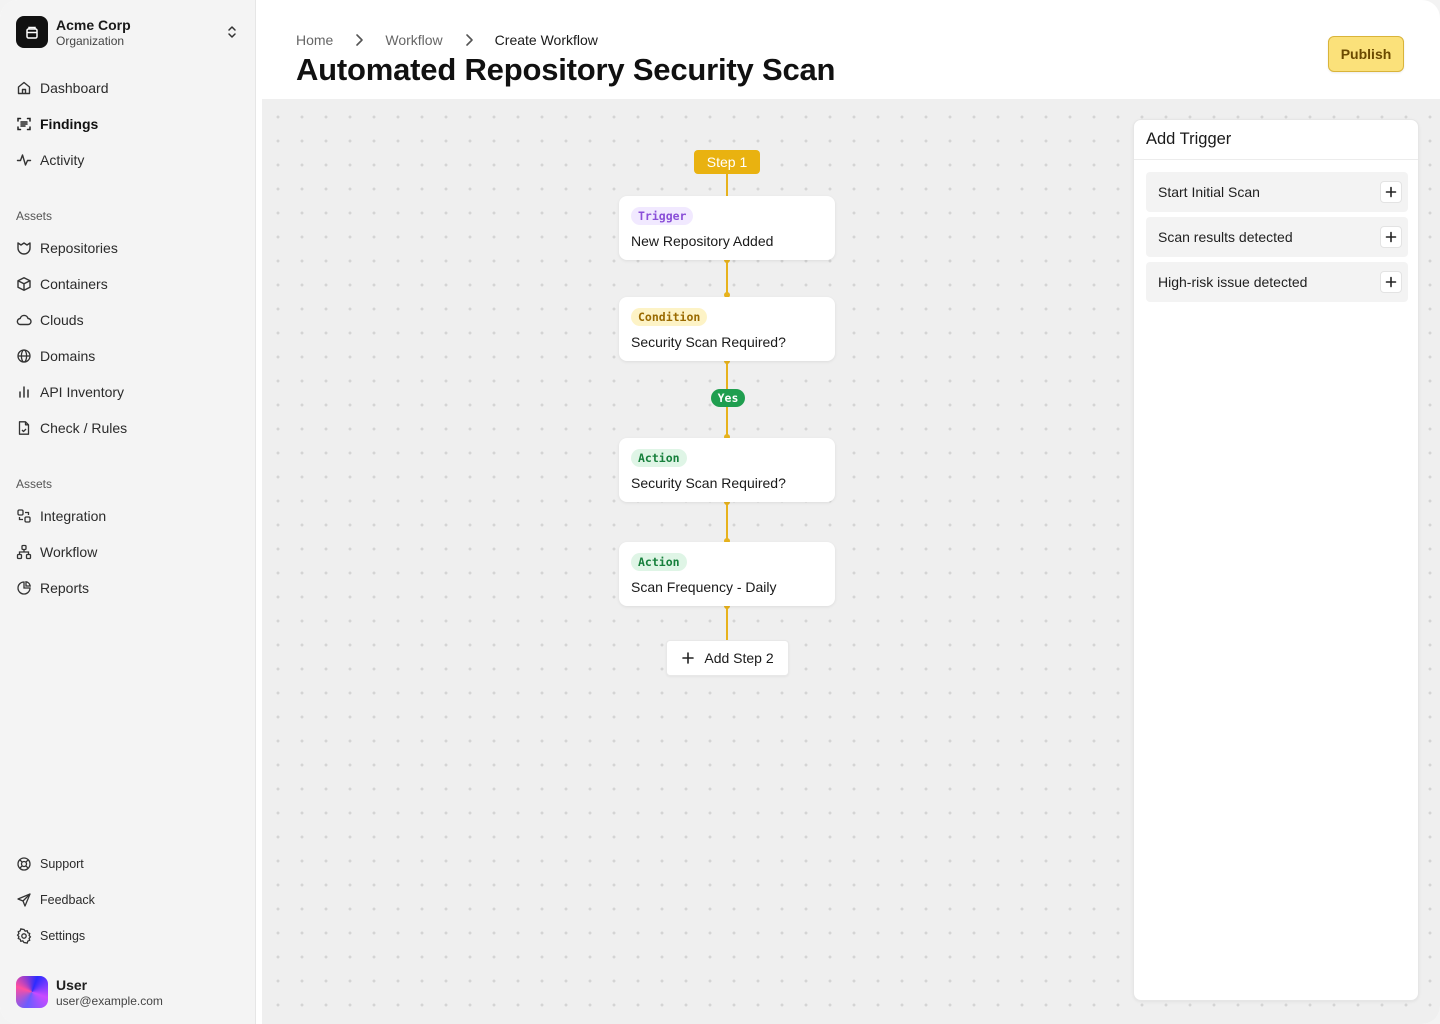  Describe the element at coordinates (24, 284) in the screenshot. I see `package-icon` at that location.